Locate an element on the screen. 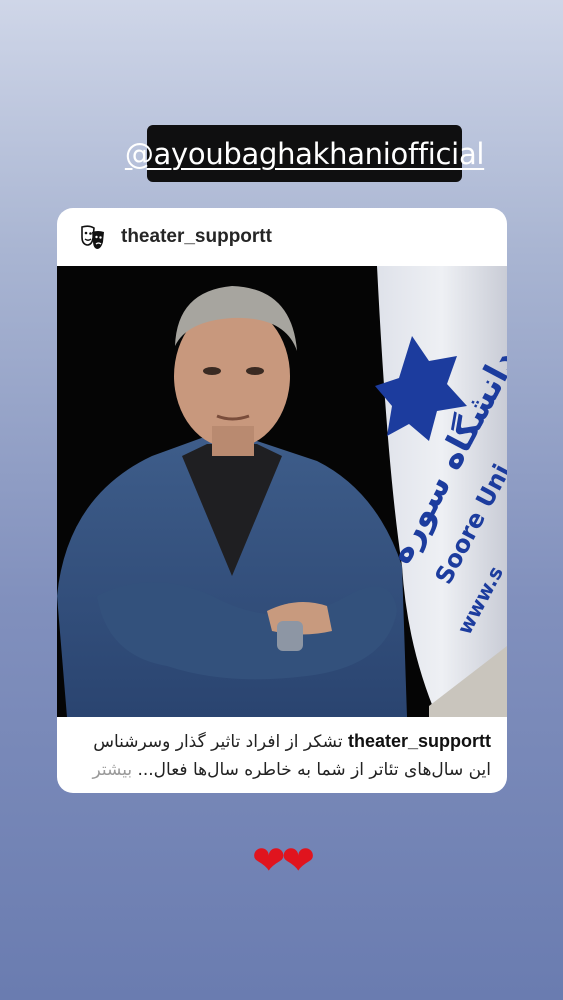  more-link: بیشتر is located at coordinates (113, 770).